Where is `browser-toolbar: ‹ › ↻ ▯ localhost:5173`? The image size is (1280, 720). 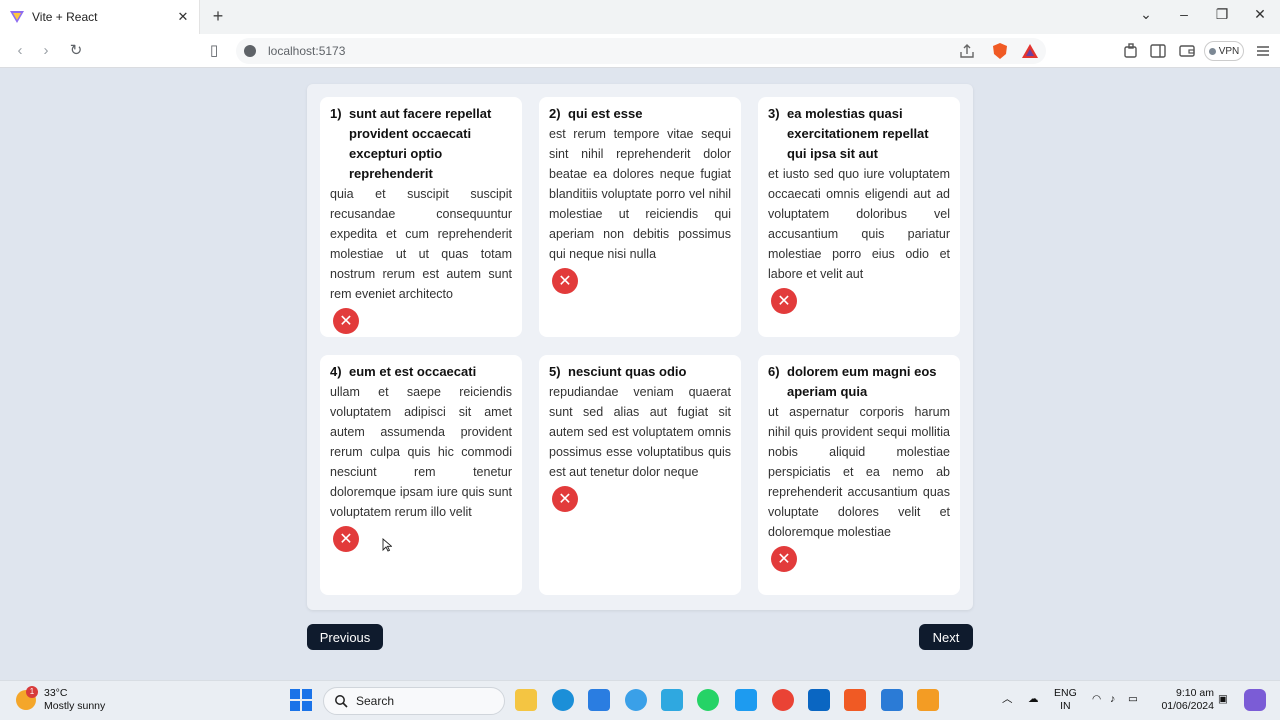 browser-toolbar: ‹ › ↻ ▯ localhost:5173 is located at coordinates (640, 51).